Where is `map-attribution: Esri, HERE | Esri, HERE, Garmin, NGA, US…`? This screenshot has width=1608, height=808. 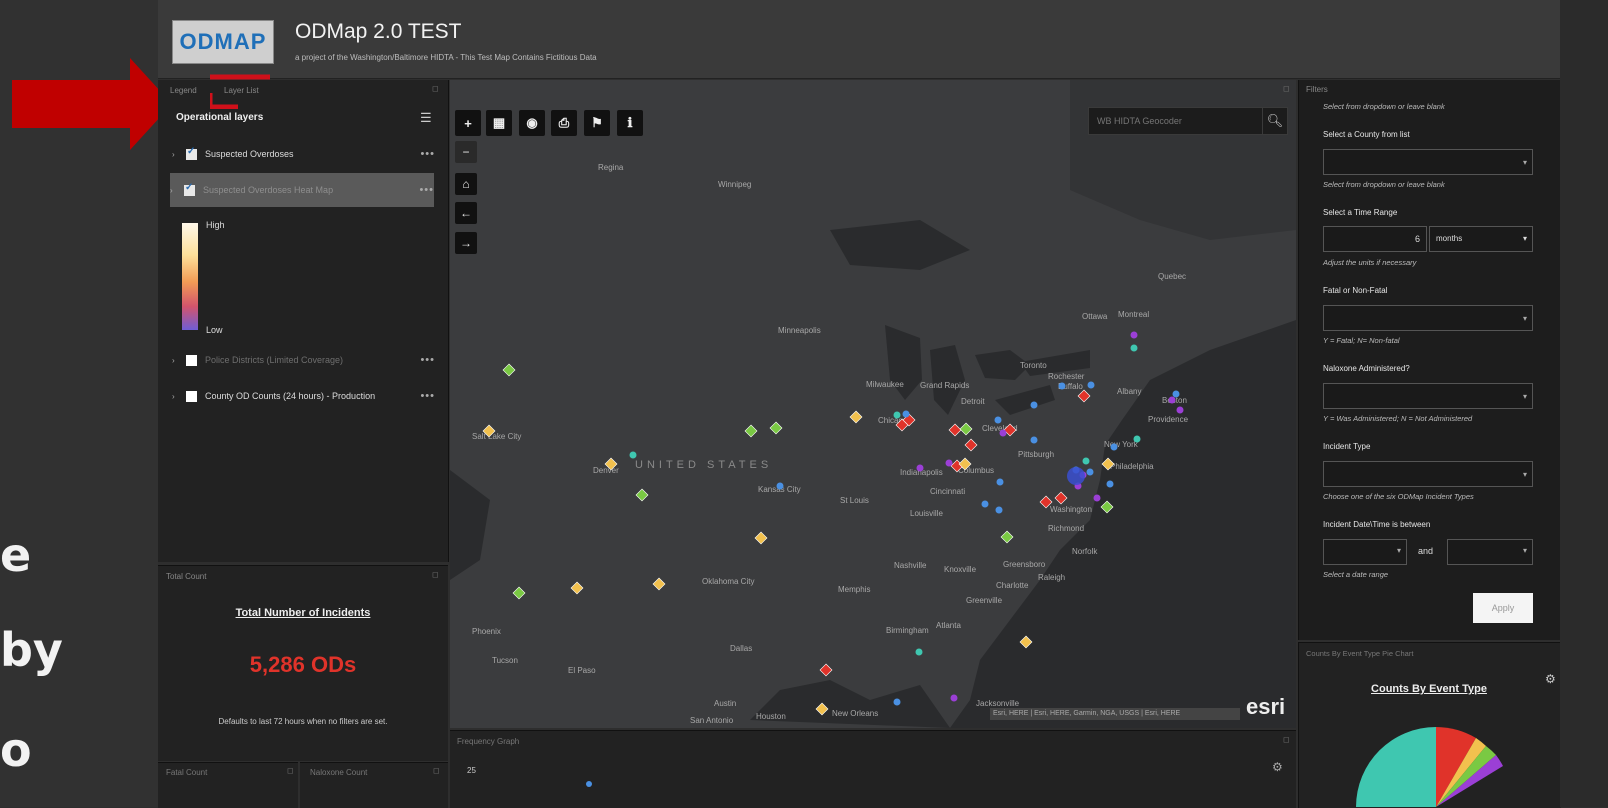 map-attribution: Esri, HERE | Esri, HERE, Garmin, NGA, US… is located at coordinates (1115, 714).